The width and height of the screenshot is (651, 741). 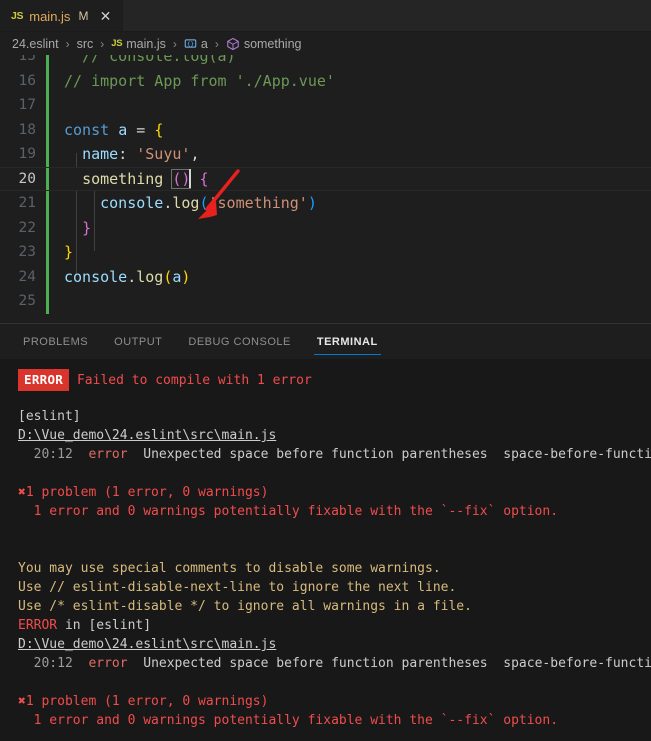 I want to click on code-line: 23}, so click(x=325, y=252).